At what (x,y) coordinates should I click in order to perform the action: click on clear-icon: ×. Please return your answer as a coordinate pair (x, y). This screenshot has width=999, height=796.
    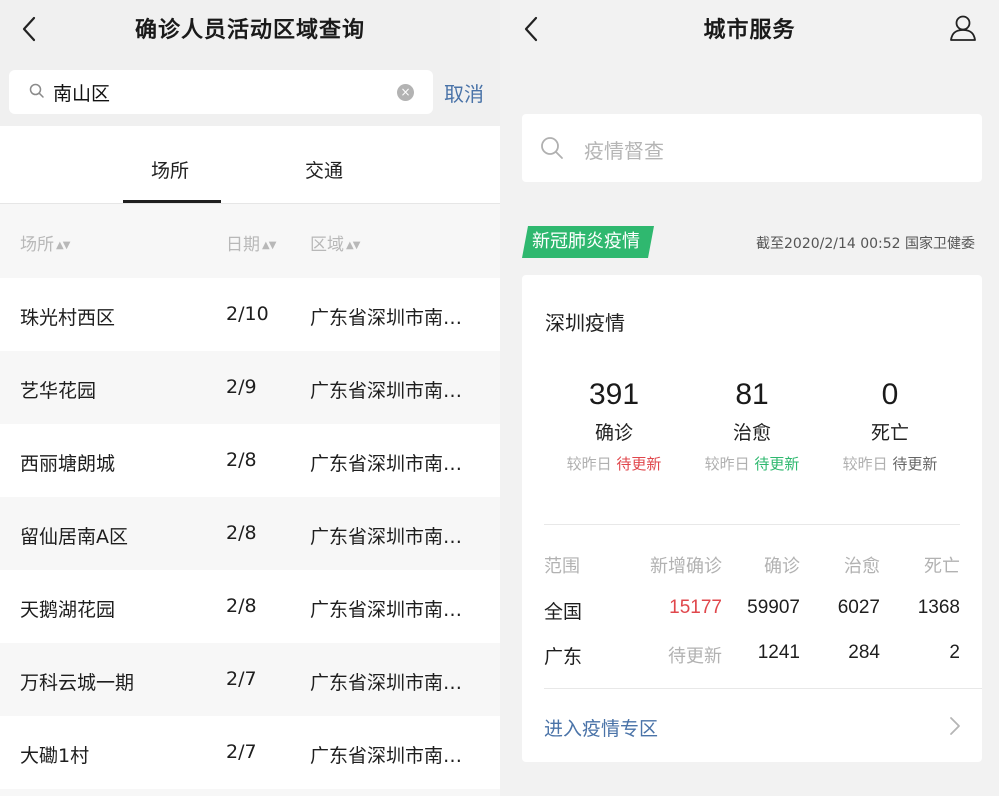
    Looking at the image, I should click on (405, 92).